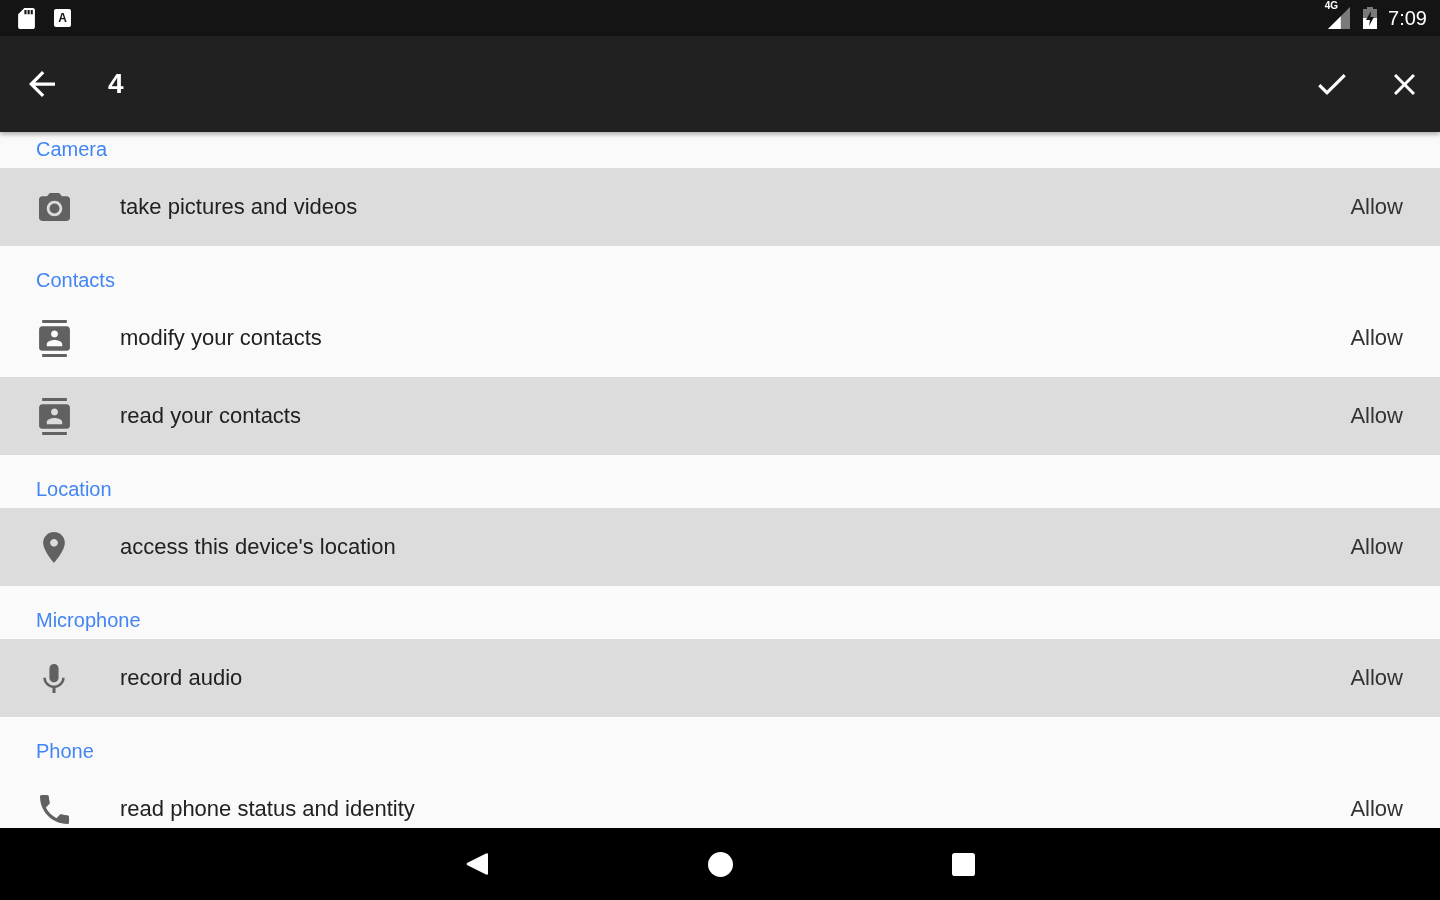 The width and height of the screenshot is (1440, 900). I want to click on signal-icon, so click(1339, 18).